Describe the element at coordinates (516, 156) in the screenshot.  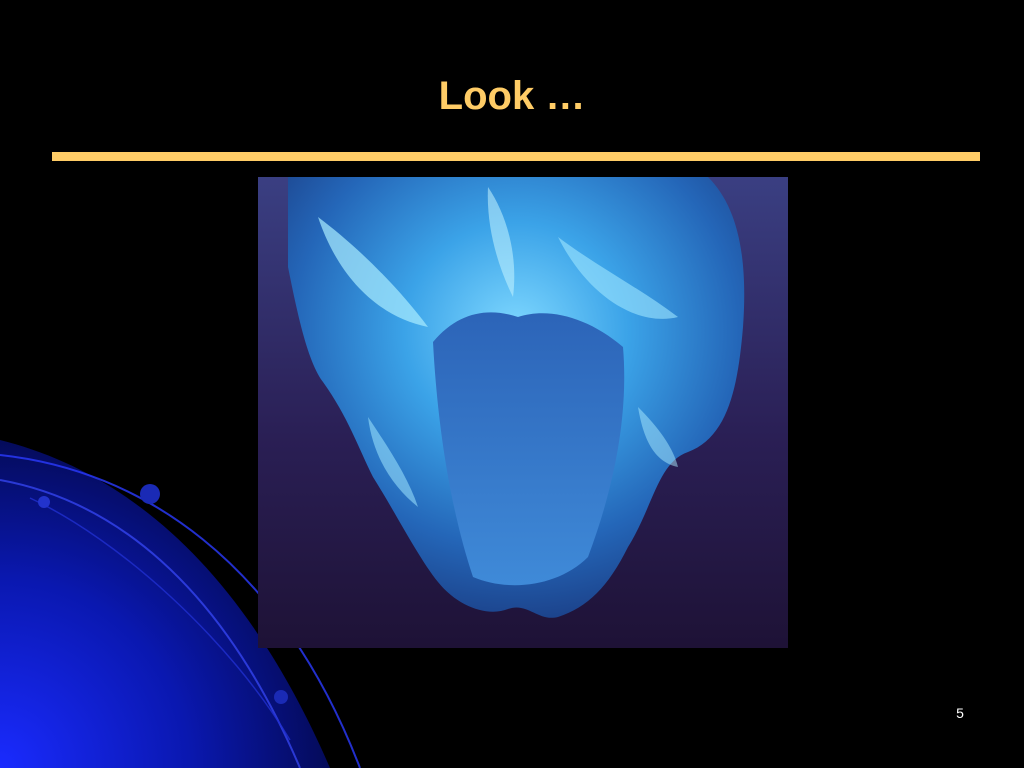
I see `title-underline` at that location.